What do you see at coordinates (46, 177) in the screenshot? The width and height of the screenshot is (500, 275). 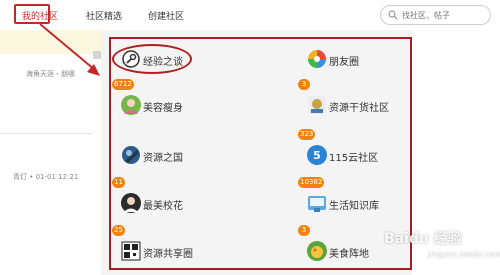 I see `feed-item-meta: 青灯 • 01-01 12:21` at bounding box center [46, 177].